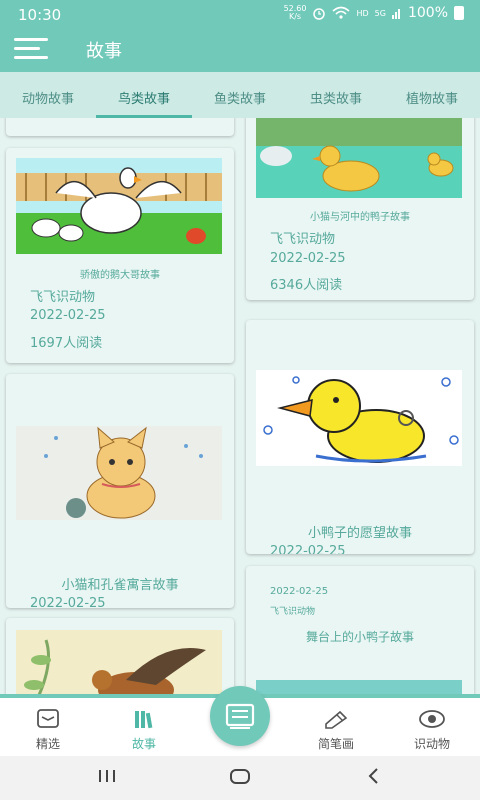 This screenshot has width=480, height=800. I want to click on category-tabs: 动物故事 鸟类故事 鱼类故事 虫类故事 植物故事, so click(240, 95).